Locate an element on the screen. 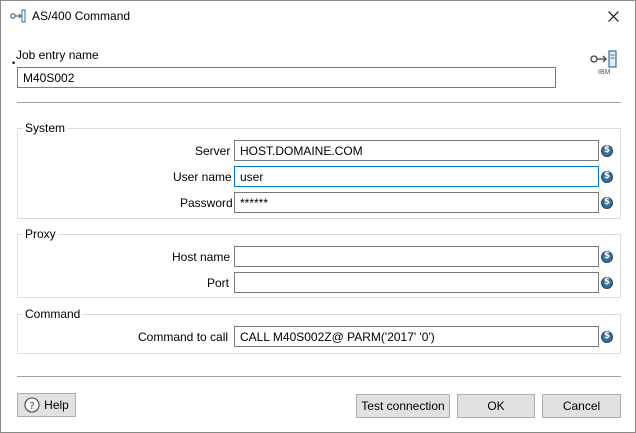  cancel-button: Cancel is located at coordinates (581, 406).